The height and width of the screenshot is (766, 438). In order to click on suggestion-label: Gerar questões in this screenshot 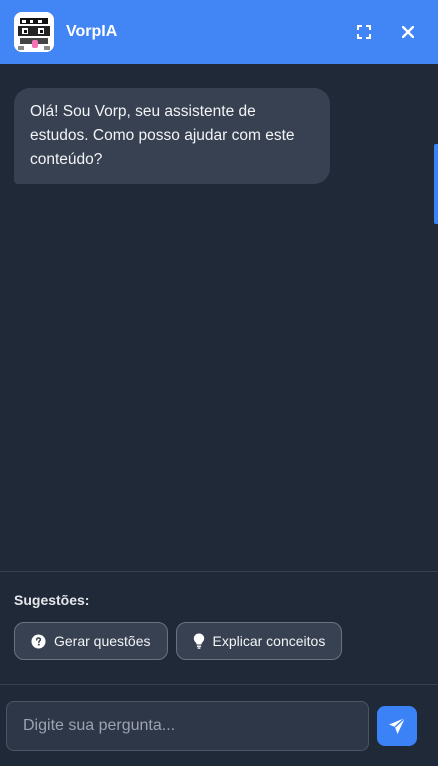, I will do `click(102, 641)`.